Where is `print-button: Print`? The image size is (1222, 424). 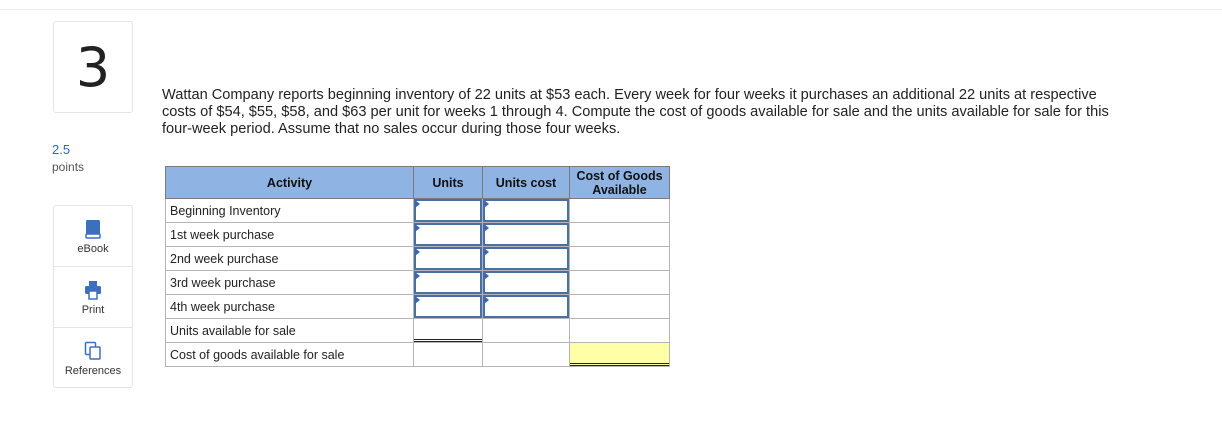 print-button: Print is located at coordinates (93, 297).